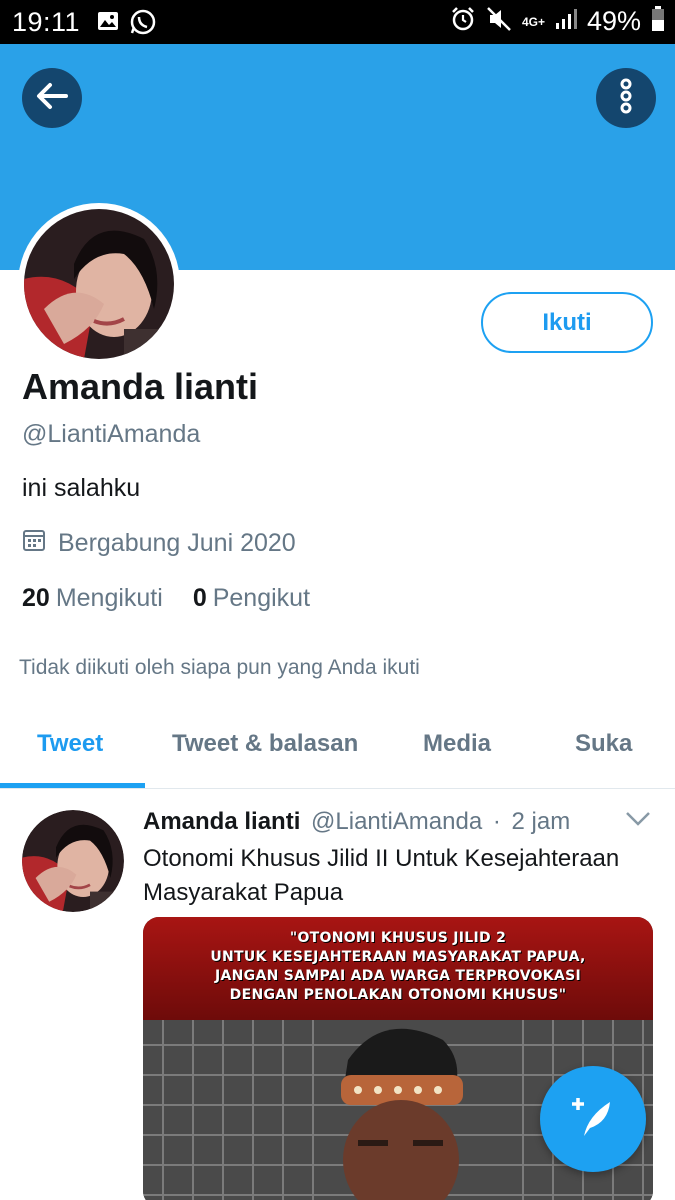  I want to click on join-date-text: Bergabung Juni 2020, so click(177, 543).